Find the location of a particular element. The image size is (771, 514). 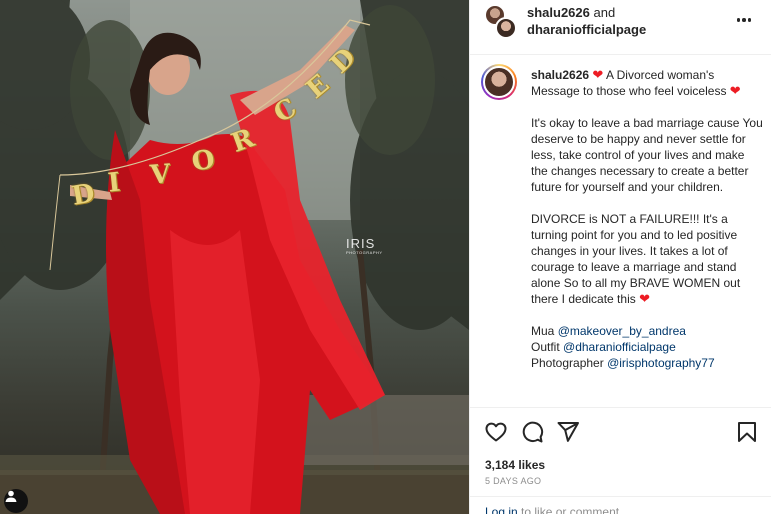

banner-letter: V is located at coordinates (160, 175).